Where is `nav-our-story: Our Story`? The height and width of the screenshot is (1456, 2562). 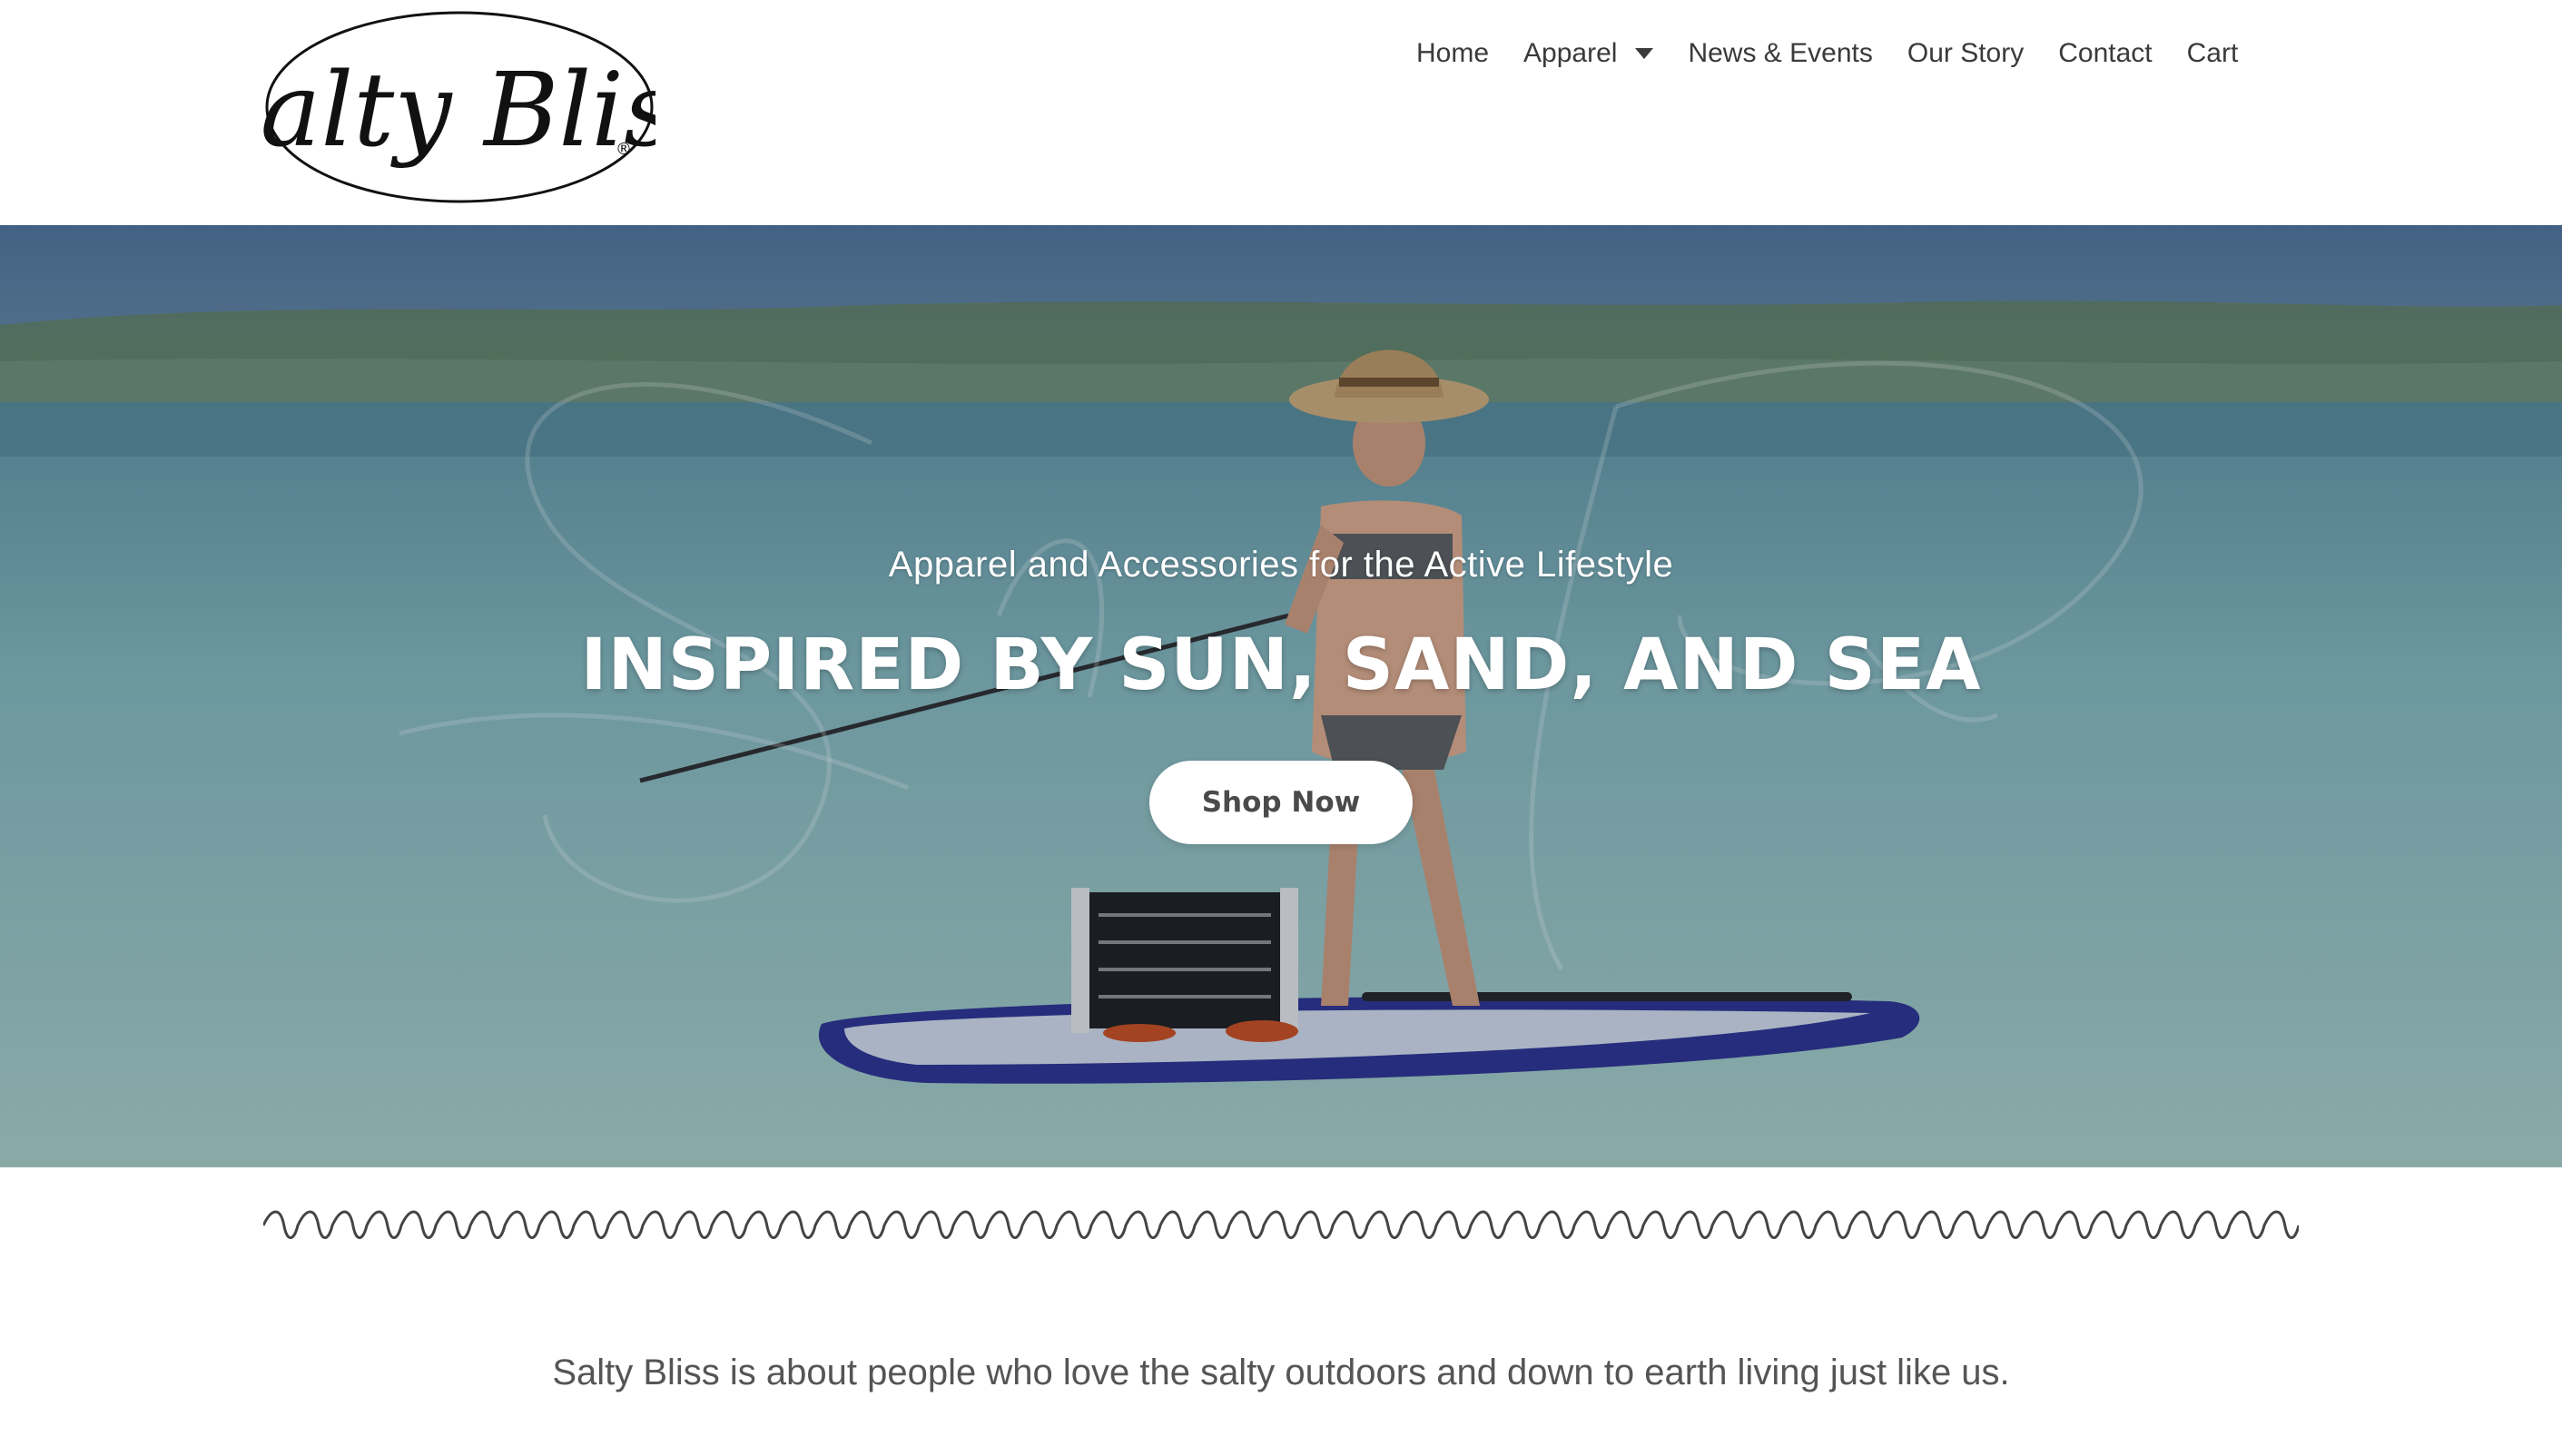 nav-our-story: Our Story is located at coordinates (1965, 53).